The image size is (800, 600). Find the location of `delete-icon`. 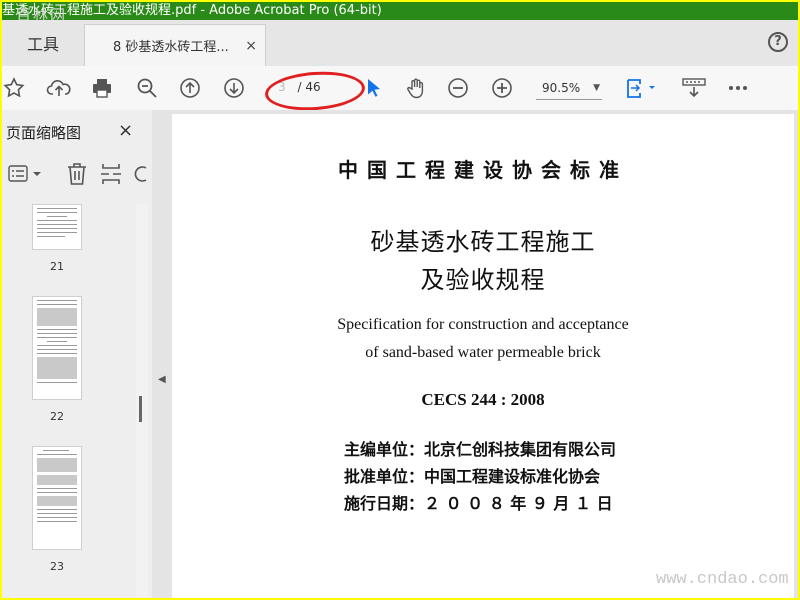

delete-icon is located at coordinates (77, 174).